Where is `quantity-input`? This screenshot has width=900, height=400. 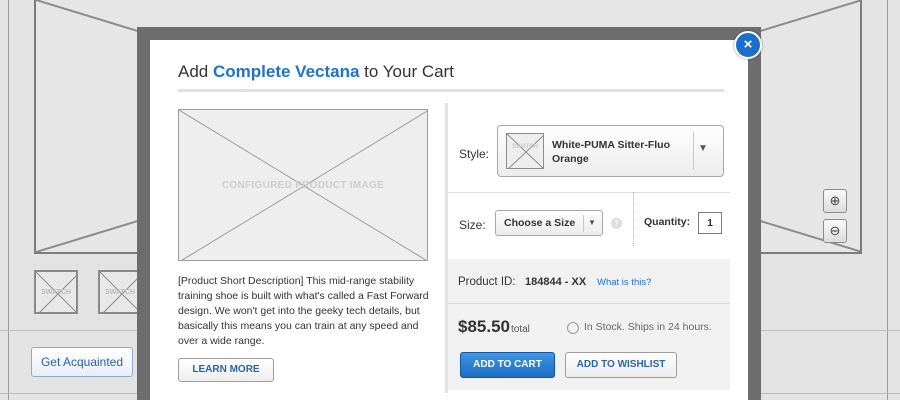
quantity-input is located at coordinates (710, 223).